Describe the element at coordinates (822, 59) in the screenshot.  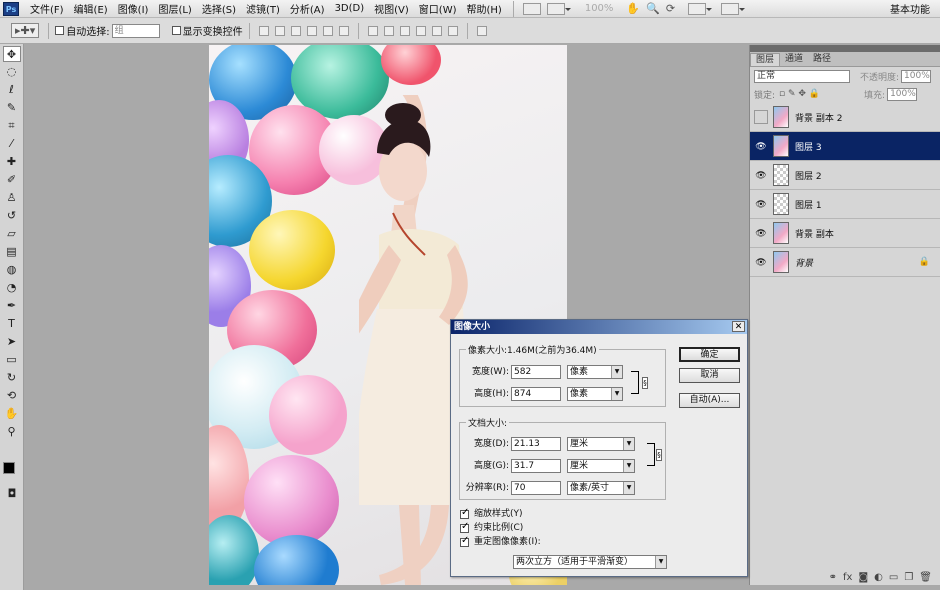
I see `tab-paths: 路径` at that location.